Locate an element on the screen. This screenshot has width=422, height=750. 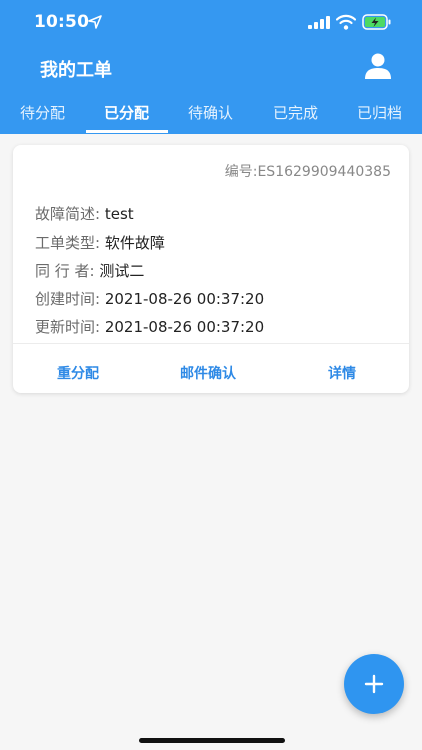
field-companion: 同 行 者: 测试二 is located at coordinates (89, 270).